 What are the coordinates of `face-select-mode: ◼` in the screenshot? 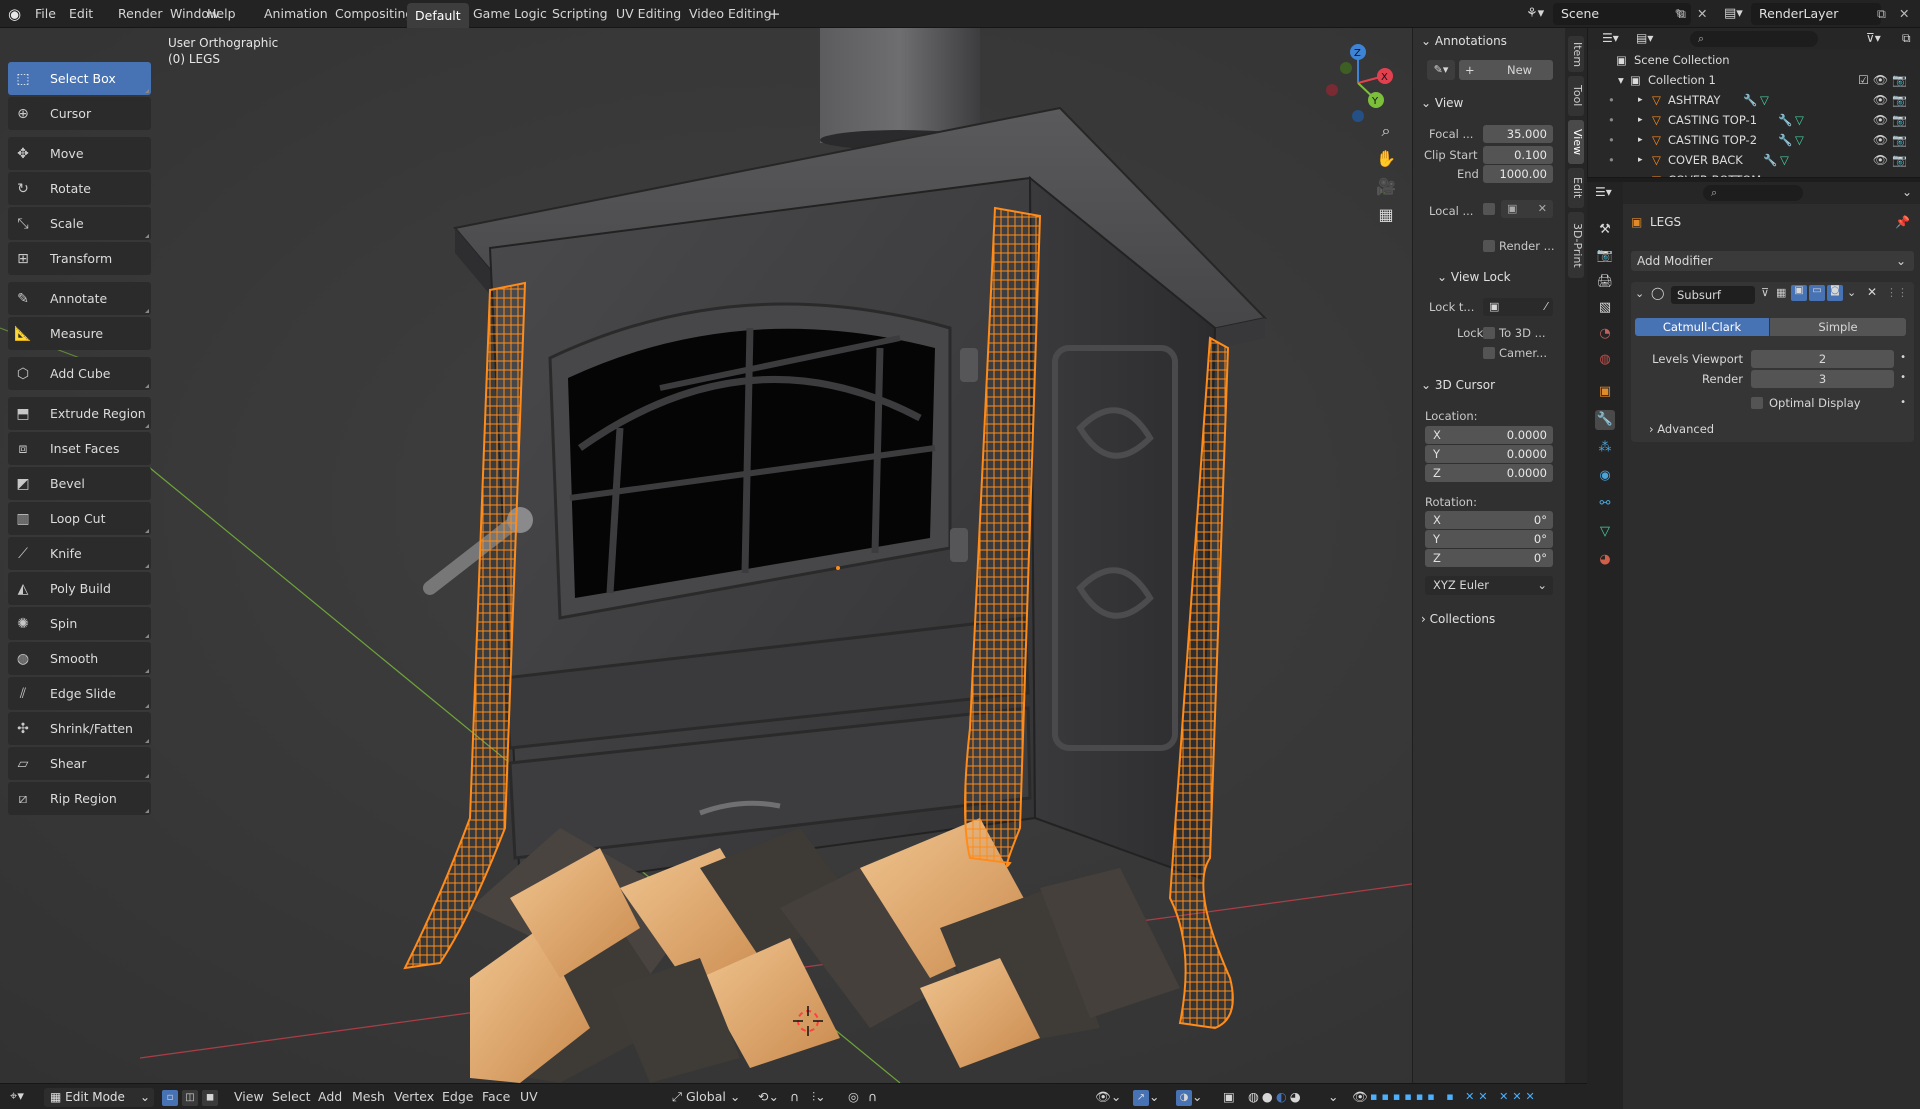 It's located at (210, 1096).